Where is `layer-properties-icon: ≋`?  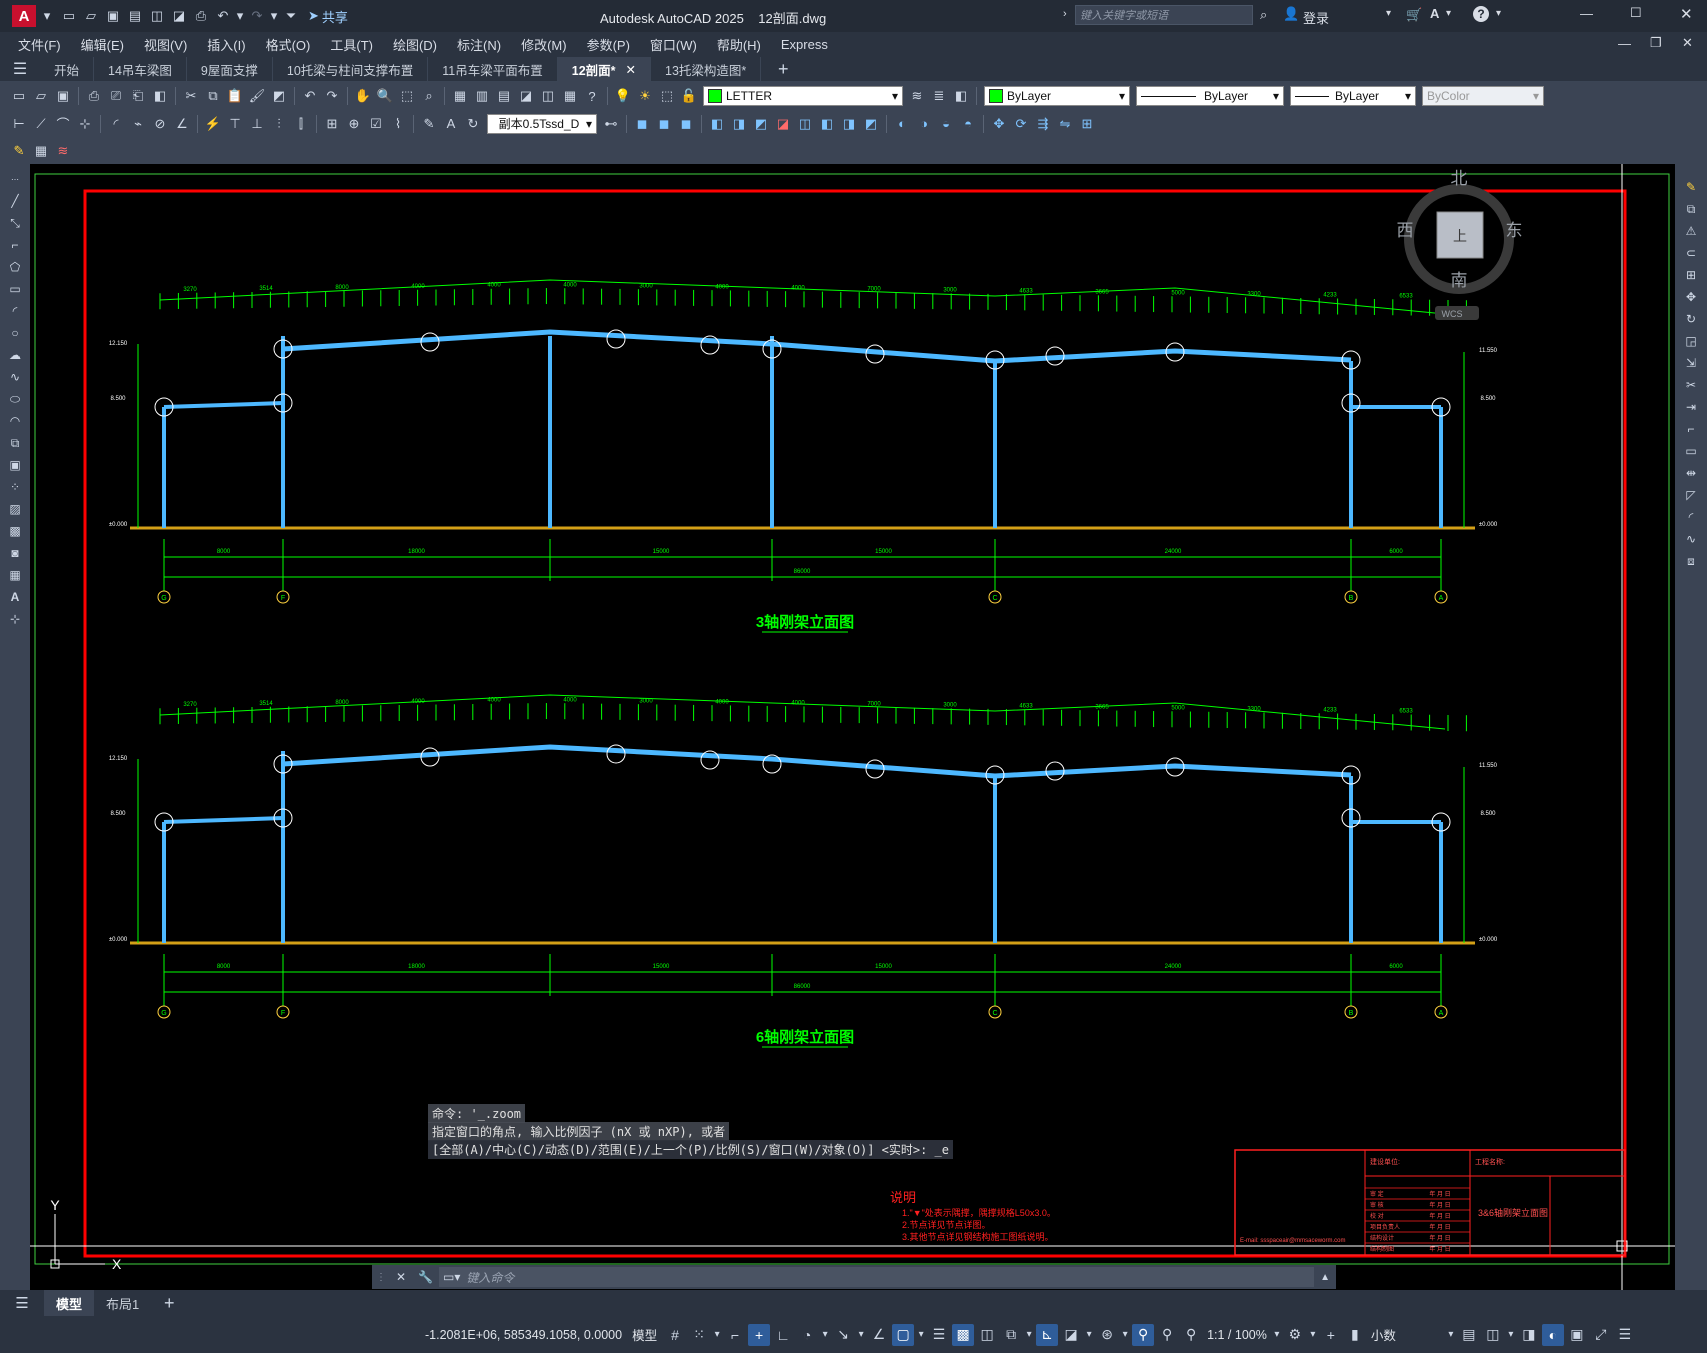 layer-properties-icon: ≋ is located at coordinates (917, 96).